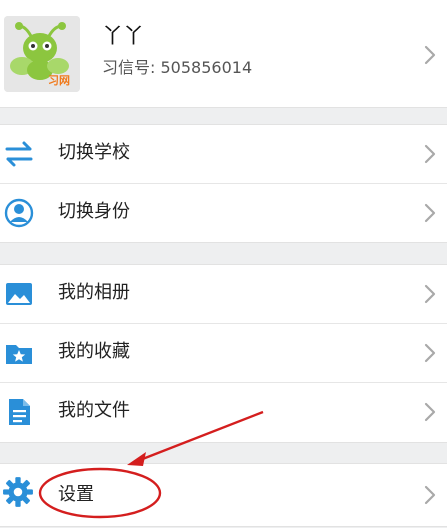 This screenshot has width=447, height=528. What do you see at coordinates (223, 294) in the screenshot?
I see `menu-item-my-album: 我的相册` at bounding box center [223, 294].